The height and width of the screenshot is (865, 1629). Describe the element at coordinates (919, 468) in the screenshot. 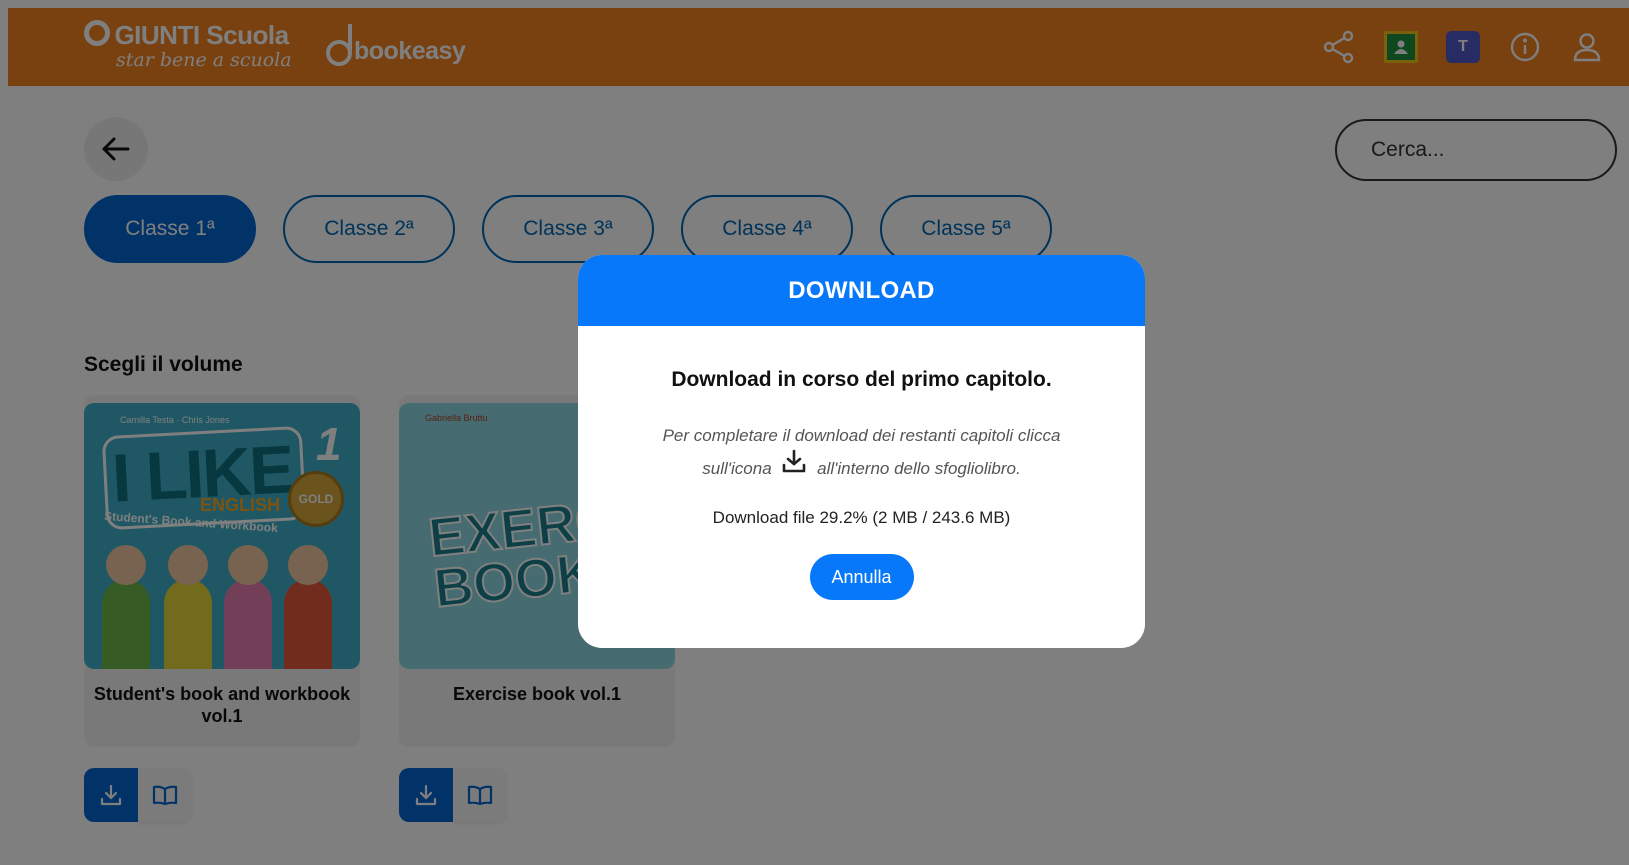

I see `instructions-text-end: all'interno dello sfogliolibro.` at that location.